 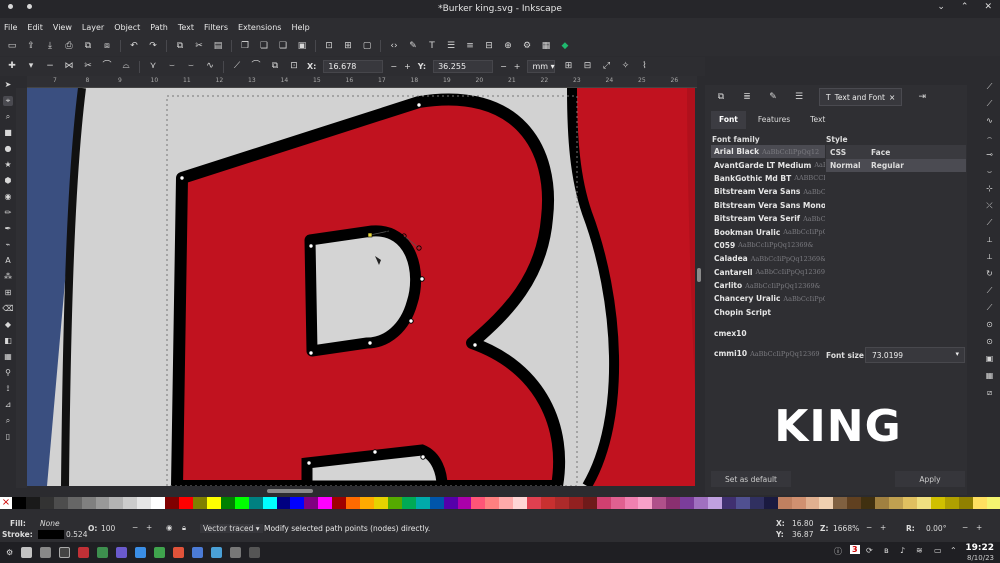 What do you see at coordinates (869, 527) in the screenshot?
I see `zoom-minus-icon: −` at bounding box center [869, 527].